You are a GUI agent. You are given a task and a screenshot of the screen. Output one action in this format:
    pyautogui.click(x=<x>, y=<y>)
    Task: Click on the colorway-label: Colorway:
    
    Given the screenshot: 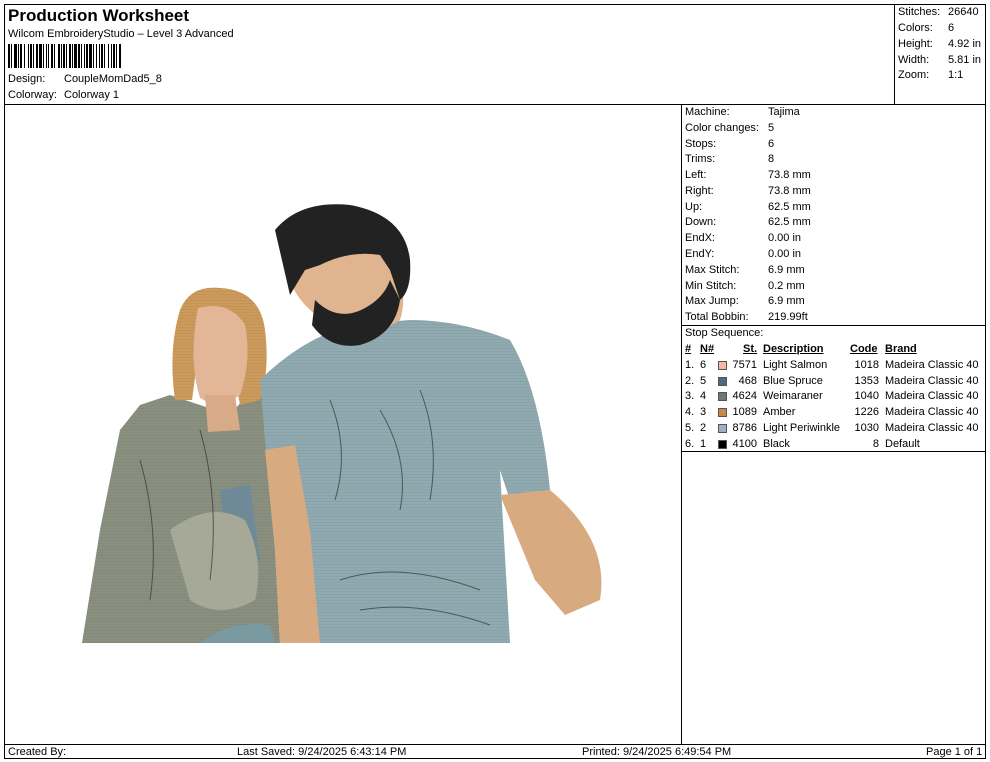 What is the action you would take?
    pyautogui.click(x=32, y=95)
    